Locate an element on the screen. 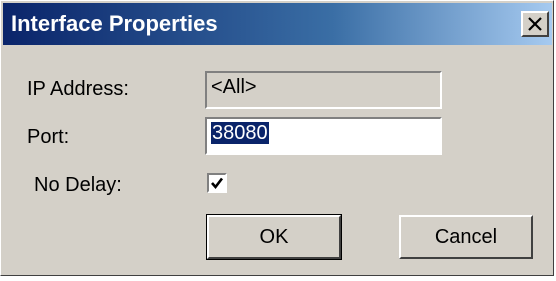  ip-address-value: <All> is located at coordinates (234, 87).